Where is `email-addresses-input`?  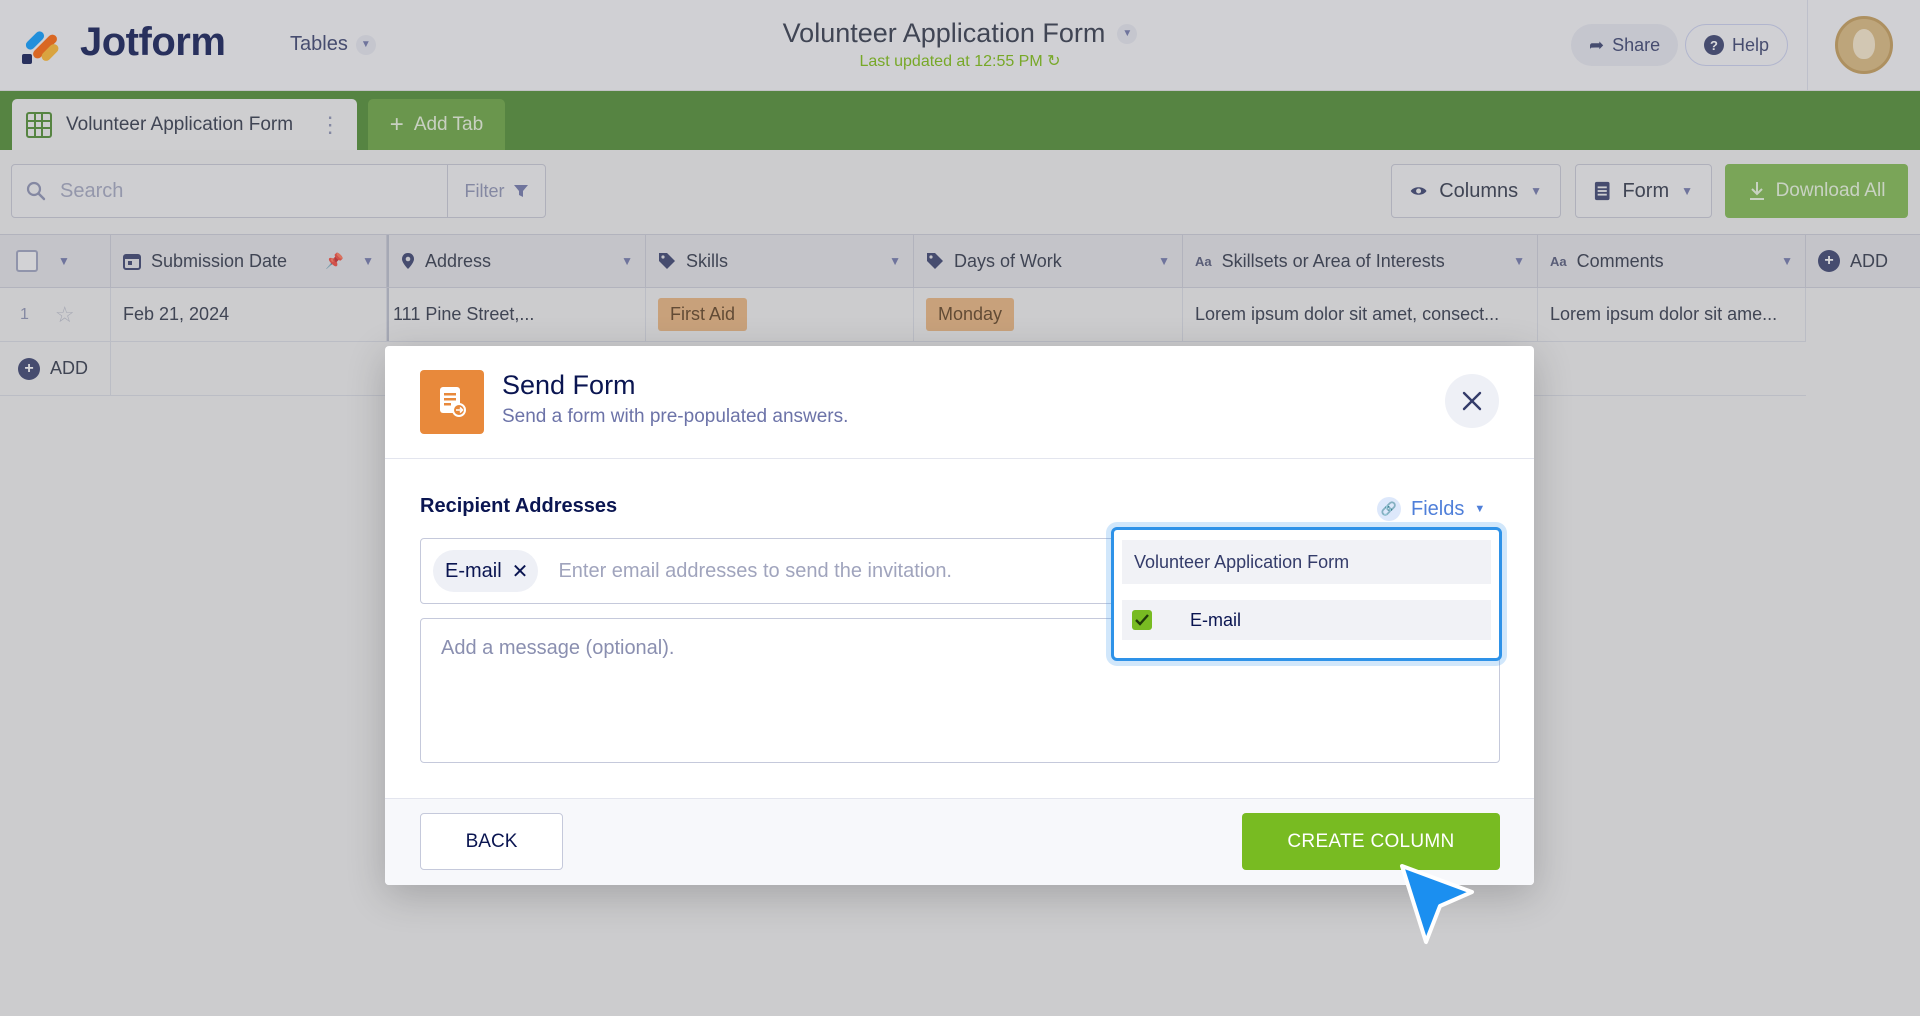 email-addresses-input is located at coordinates (838, 571).